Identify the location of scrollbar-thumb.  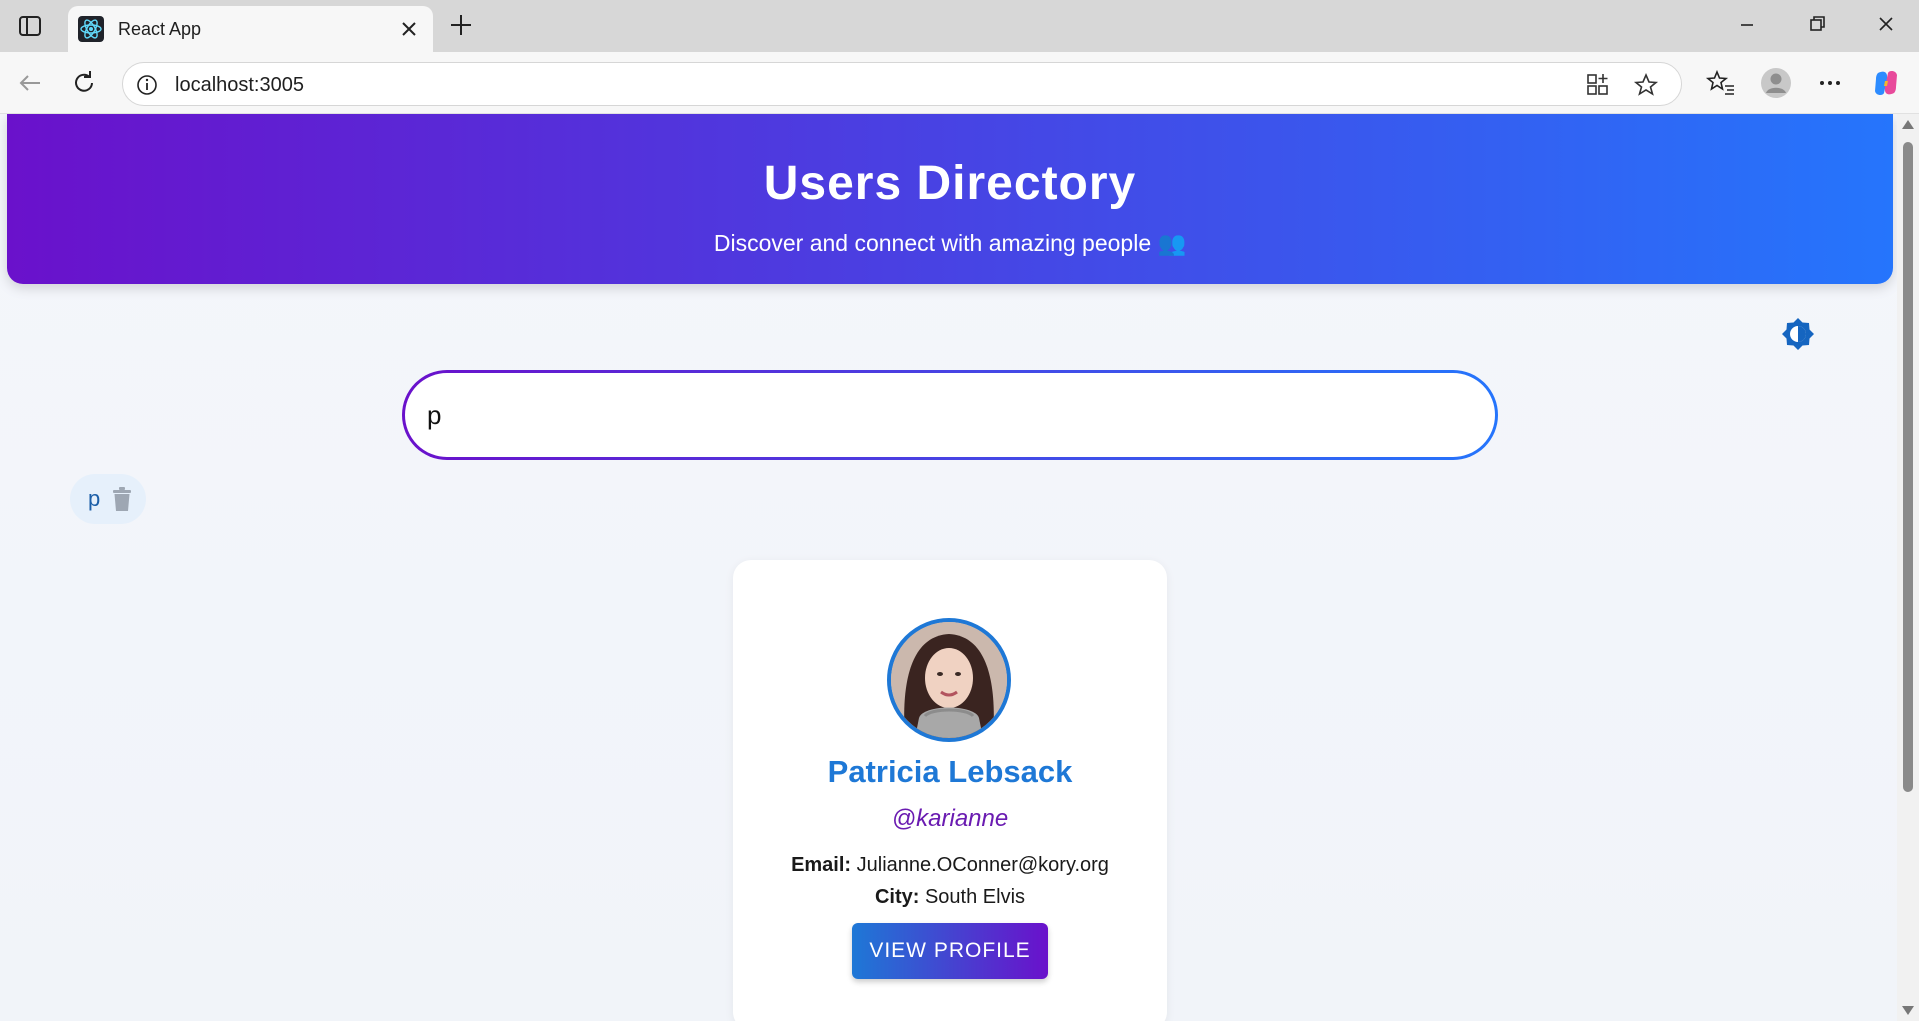
(1908, 467).